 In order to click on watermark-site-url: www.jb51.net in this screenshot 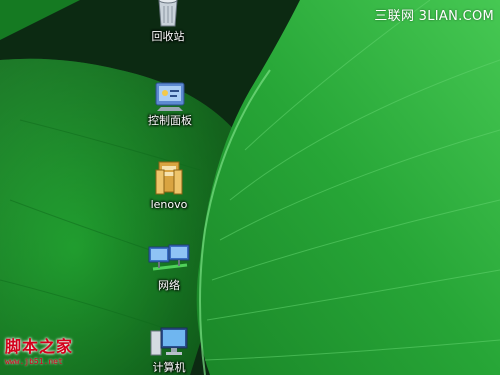, I will do `click(34, 361)`.